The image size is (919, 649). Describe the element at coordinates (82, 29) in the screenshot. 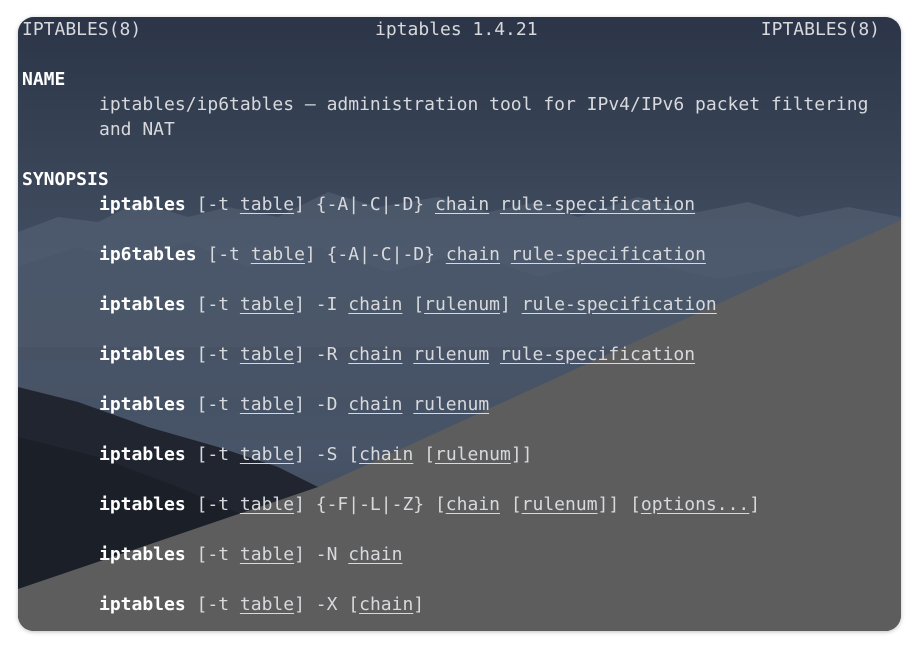

I see `header-left: IPTABLES(8)` at that location.